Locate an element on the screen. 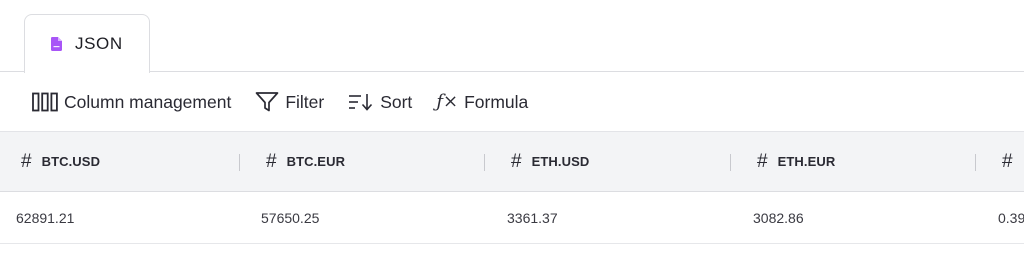 The width and height of the screenshot is (1024, 268). tab-json: JSON is located at coordinates (87, 43).